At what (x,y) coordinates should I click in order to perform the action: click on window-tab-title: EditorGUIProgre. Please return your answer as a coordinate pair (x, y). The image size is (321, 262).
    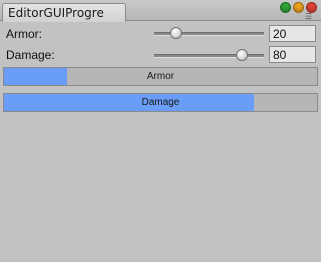
    Looking at the image, I should click on (56, 13).